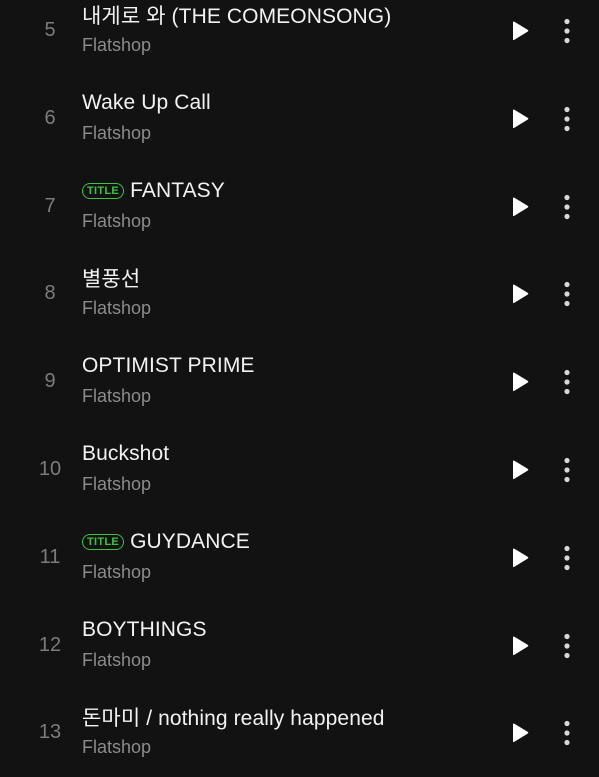 This screenshot has height=777, width=599. I want to click on track-title: BOYTHINGS, so click(144, 629).